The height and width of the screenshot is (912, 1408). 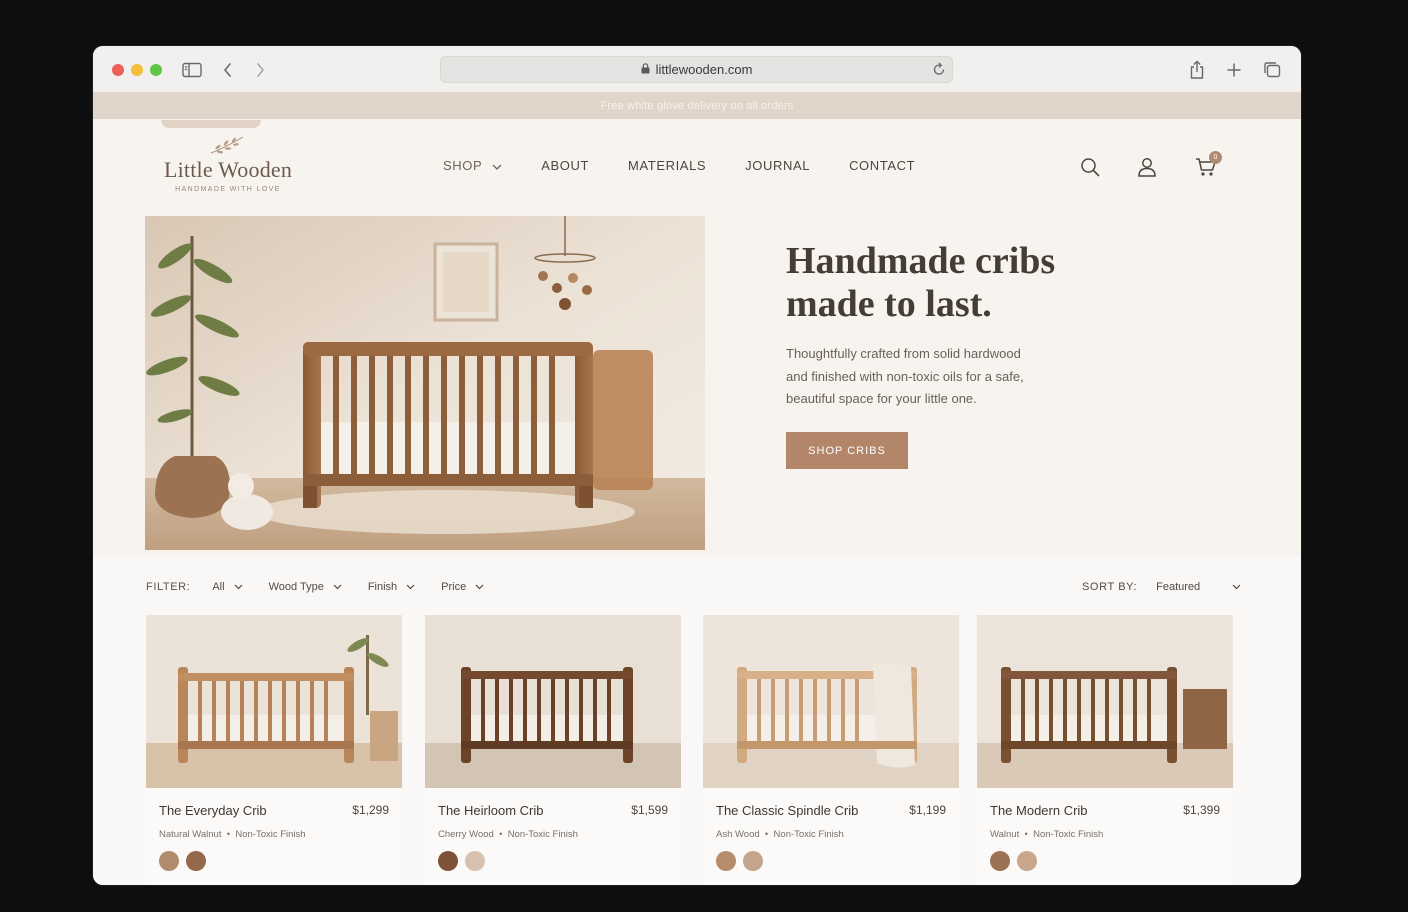 I want to click on filter-option-label: All, so click(x=218, y=587).